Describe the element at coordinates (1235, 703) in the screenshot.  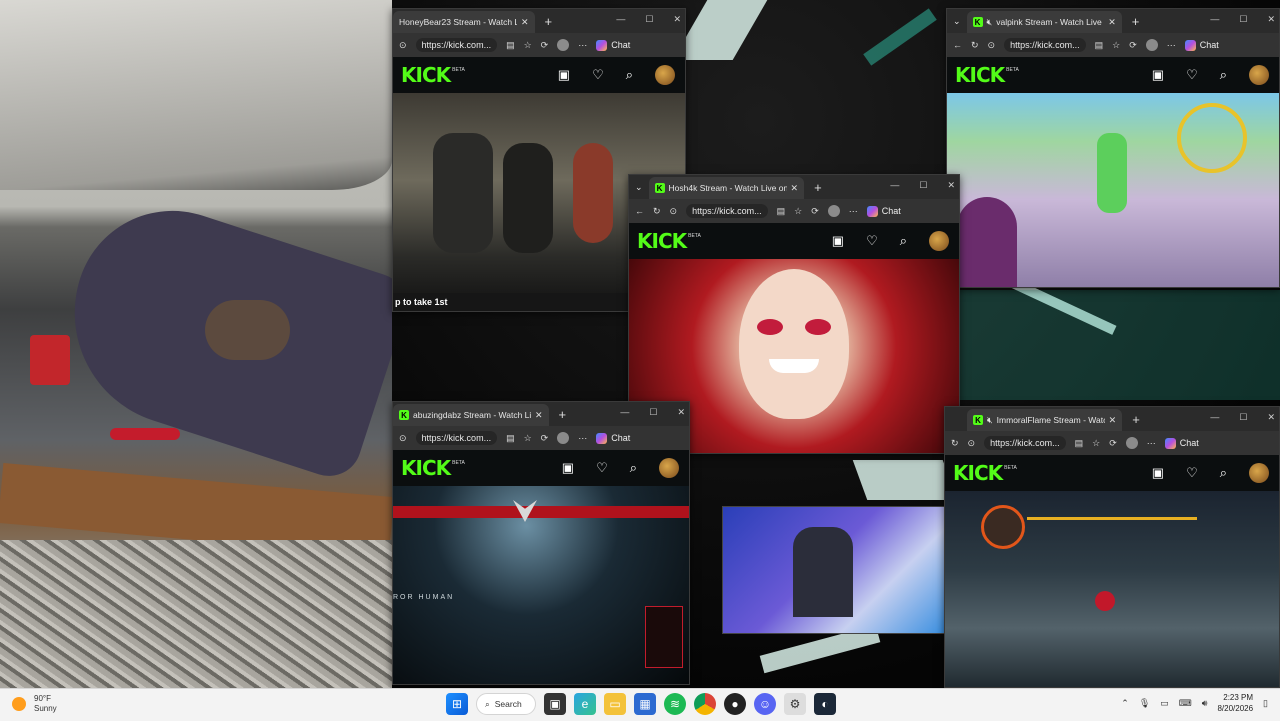
I see `clock: 2:23 PM 8/20/2026` at that location.